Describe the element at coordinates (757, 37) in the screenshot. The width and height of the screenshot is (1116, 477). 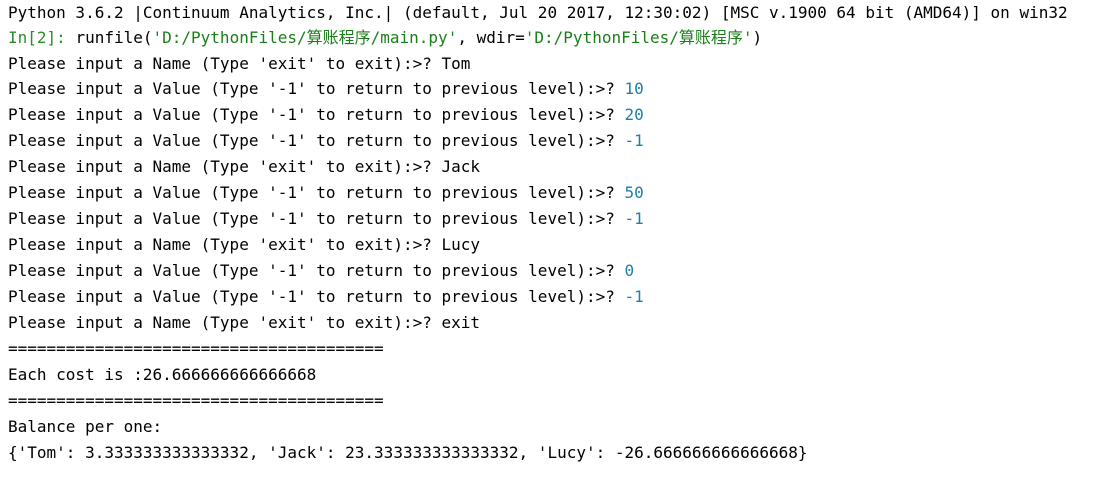
I see `runfile-close: )` at that location.